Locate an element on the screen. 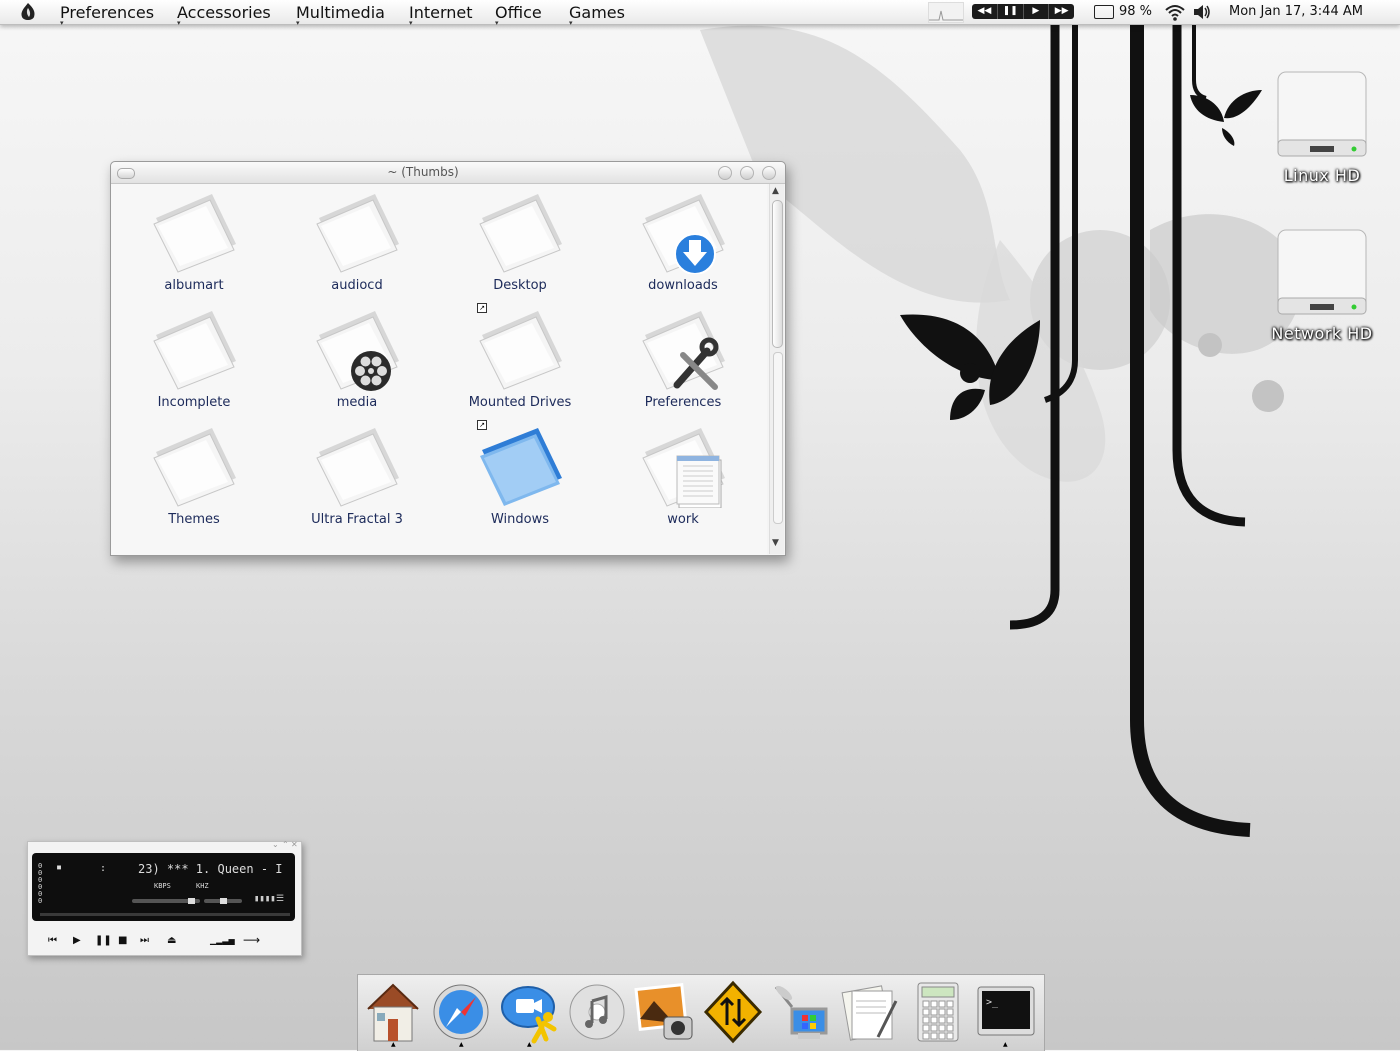  home-icon: ▲ is located at coordinates (393, 1013).